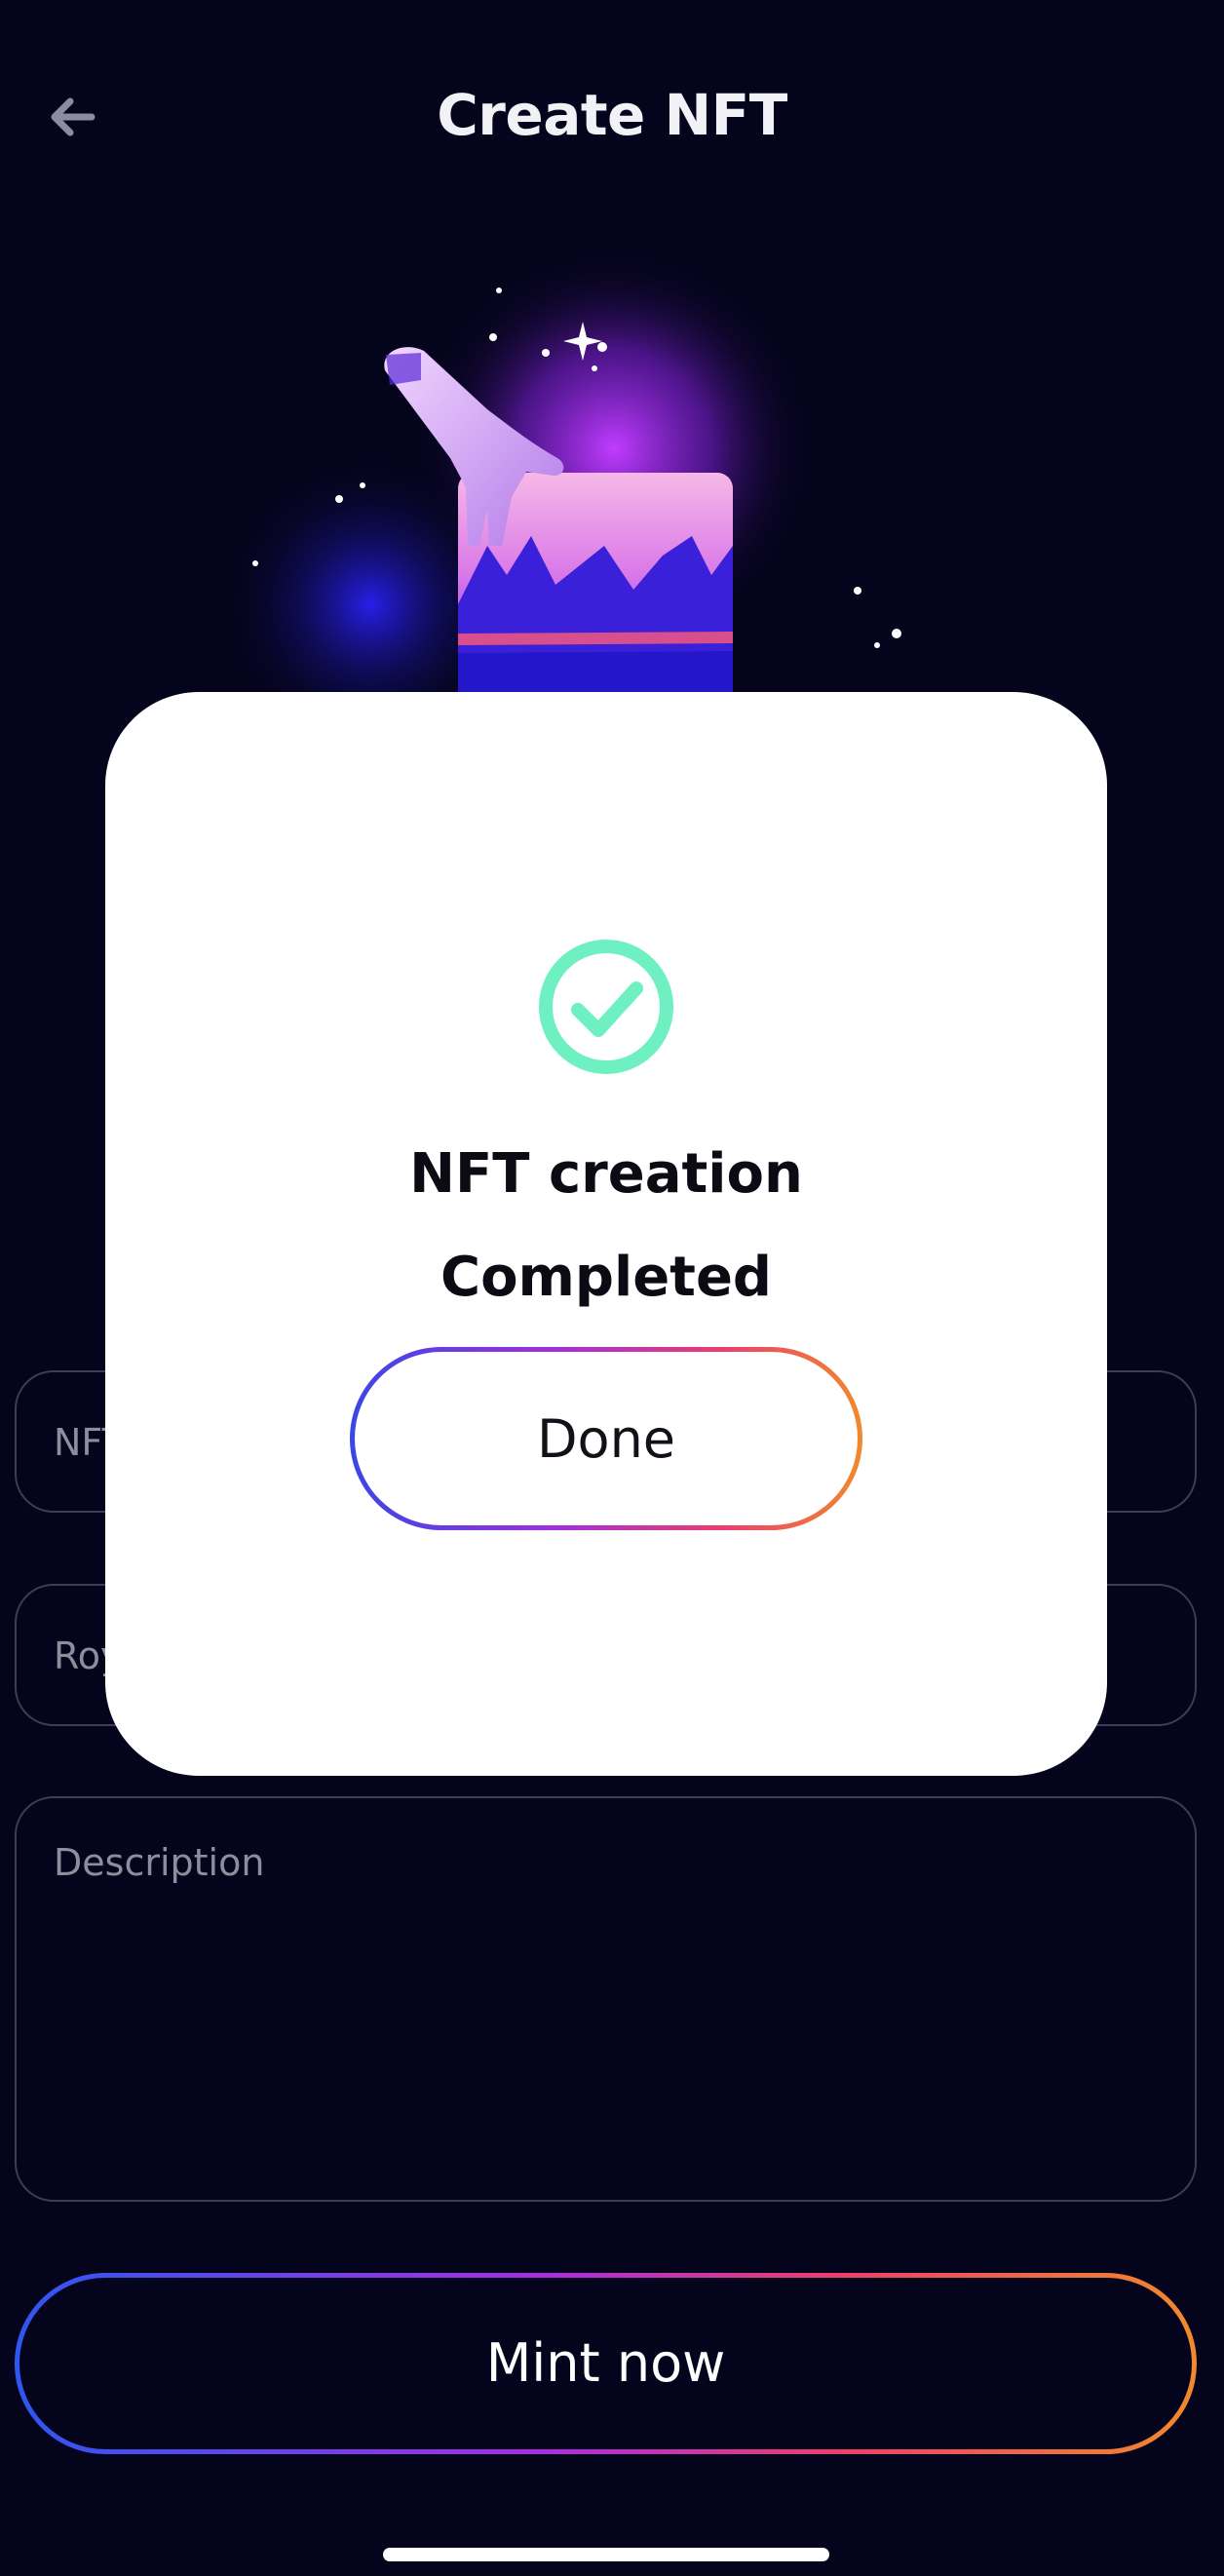  Describe the element at coordinates (612, 501) in the screenshot. I see `nft-hero-illustration` at that location.